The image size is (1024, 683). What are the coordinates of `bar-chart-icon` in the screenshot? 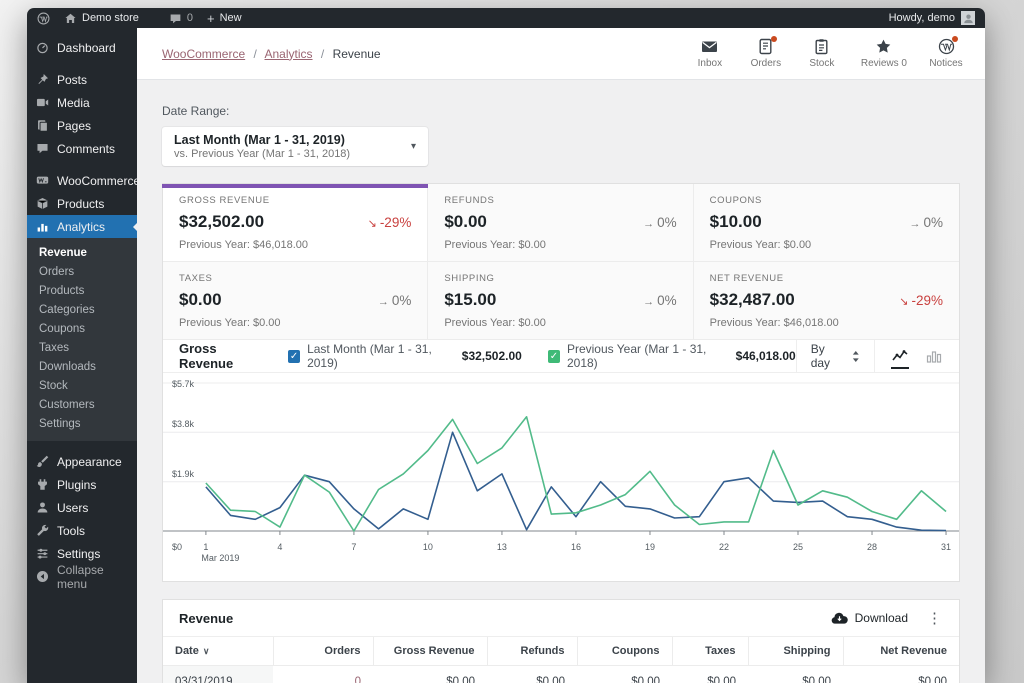 It's located at (934, 356).